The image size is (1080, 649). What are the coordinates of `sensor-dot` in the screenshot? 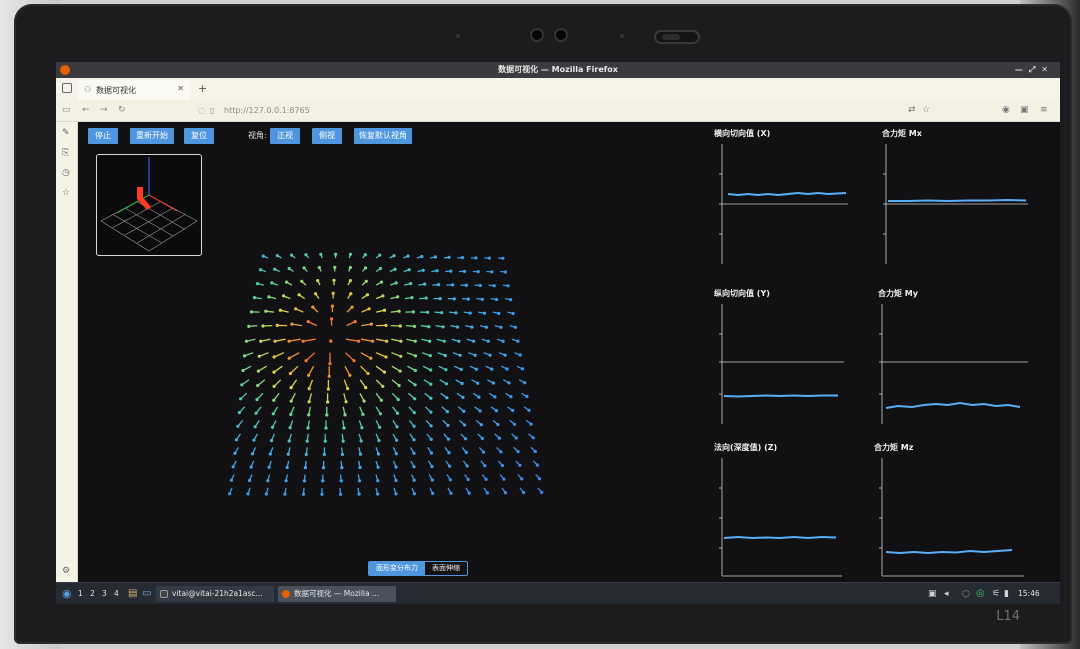 It's located at (622, 36).